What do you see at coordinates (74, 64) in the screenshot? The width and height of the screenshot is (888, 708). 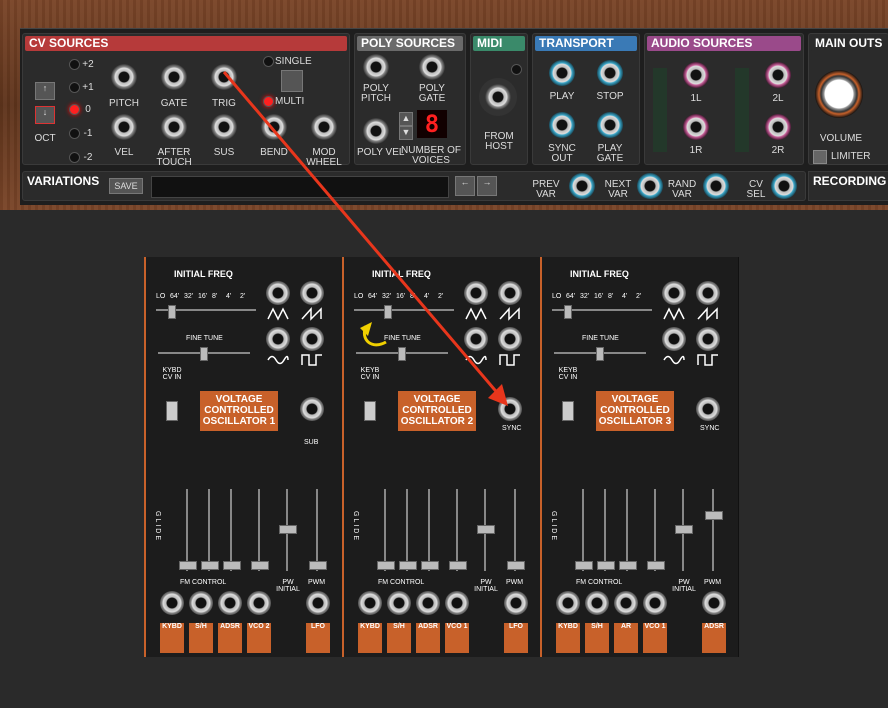 I see `oct-led-plus2` at bounding box center [74, 64].